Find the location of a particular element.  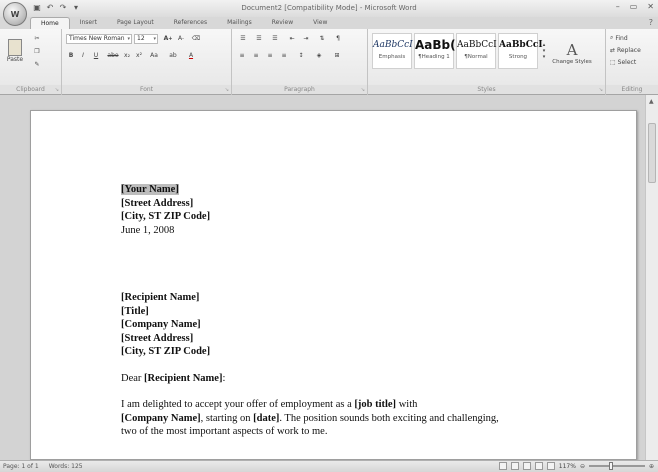

style-normal: AaBbCcI ¶Normal is located at coordinates (476, 51).